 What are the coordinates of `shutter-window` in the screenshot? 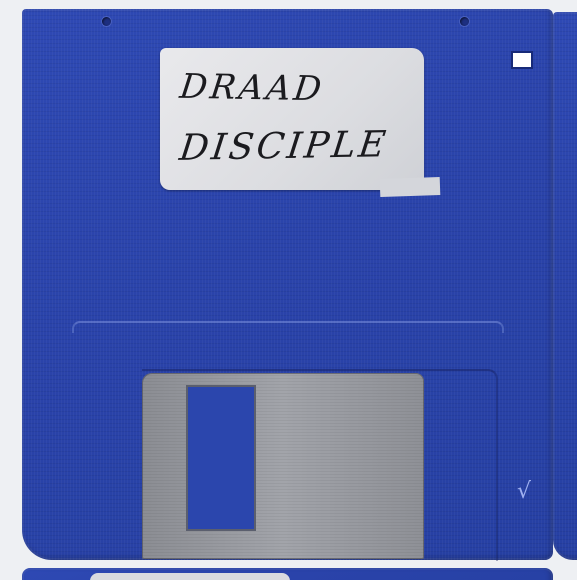 It's located at (221, 458).